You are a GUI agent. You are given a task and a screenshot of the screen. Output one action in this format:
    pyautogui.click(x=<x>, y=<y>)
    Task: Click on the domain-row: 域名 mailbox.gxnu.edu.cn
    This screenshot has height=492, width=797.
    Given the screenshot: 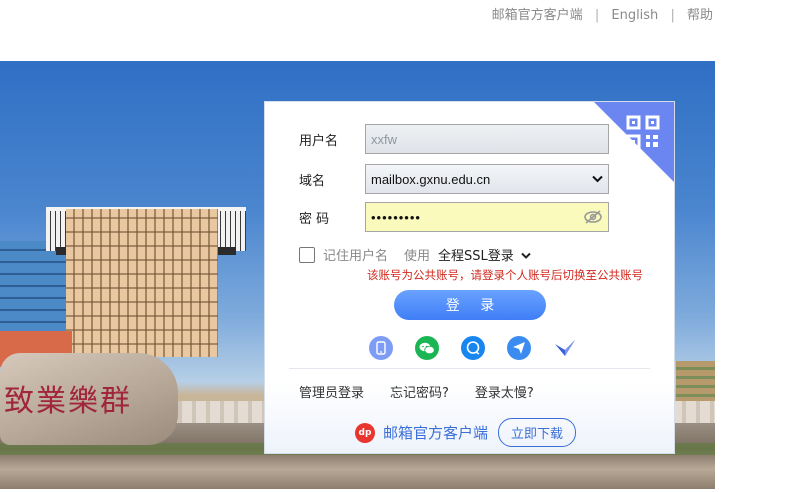 What is the action you would take?
    pyautogui.click(x=454, y=179)
    